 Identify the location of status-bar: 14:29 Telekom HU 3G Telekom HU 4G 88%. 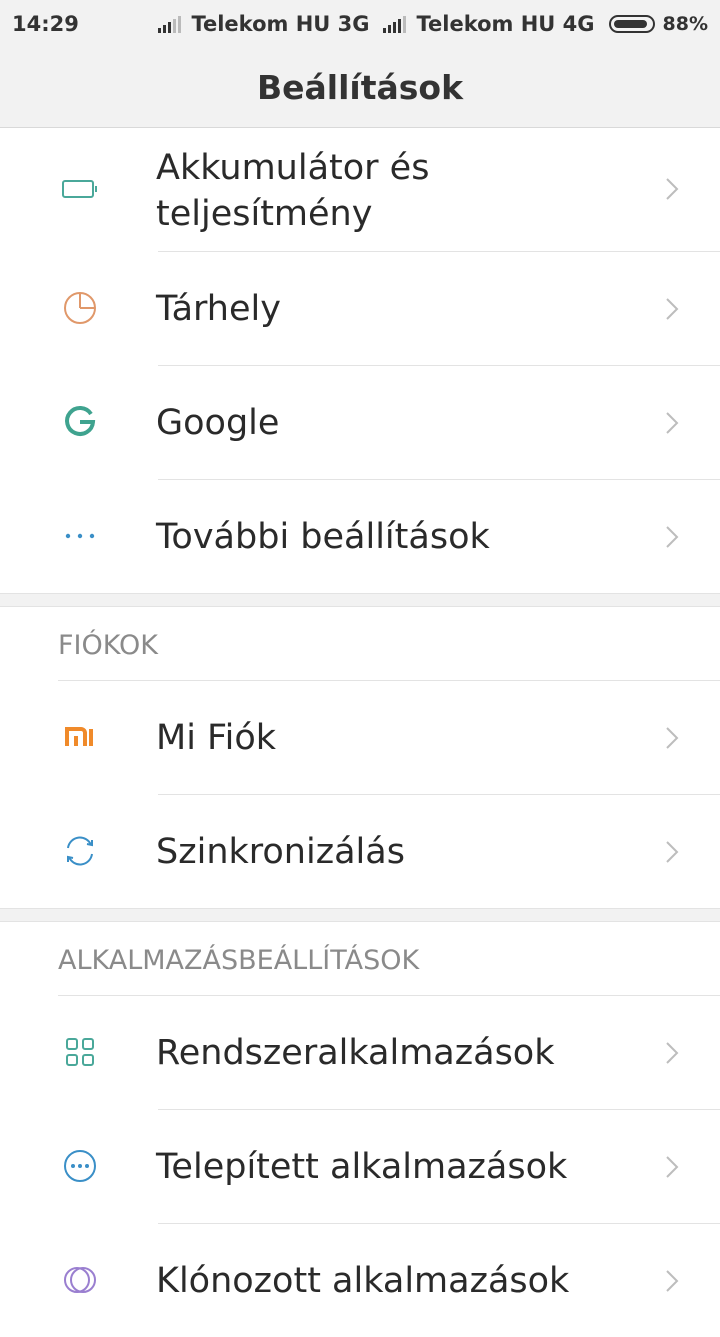
(360, 24).